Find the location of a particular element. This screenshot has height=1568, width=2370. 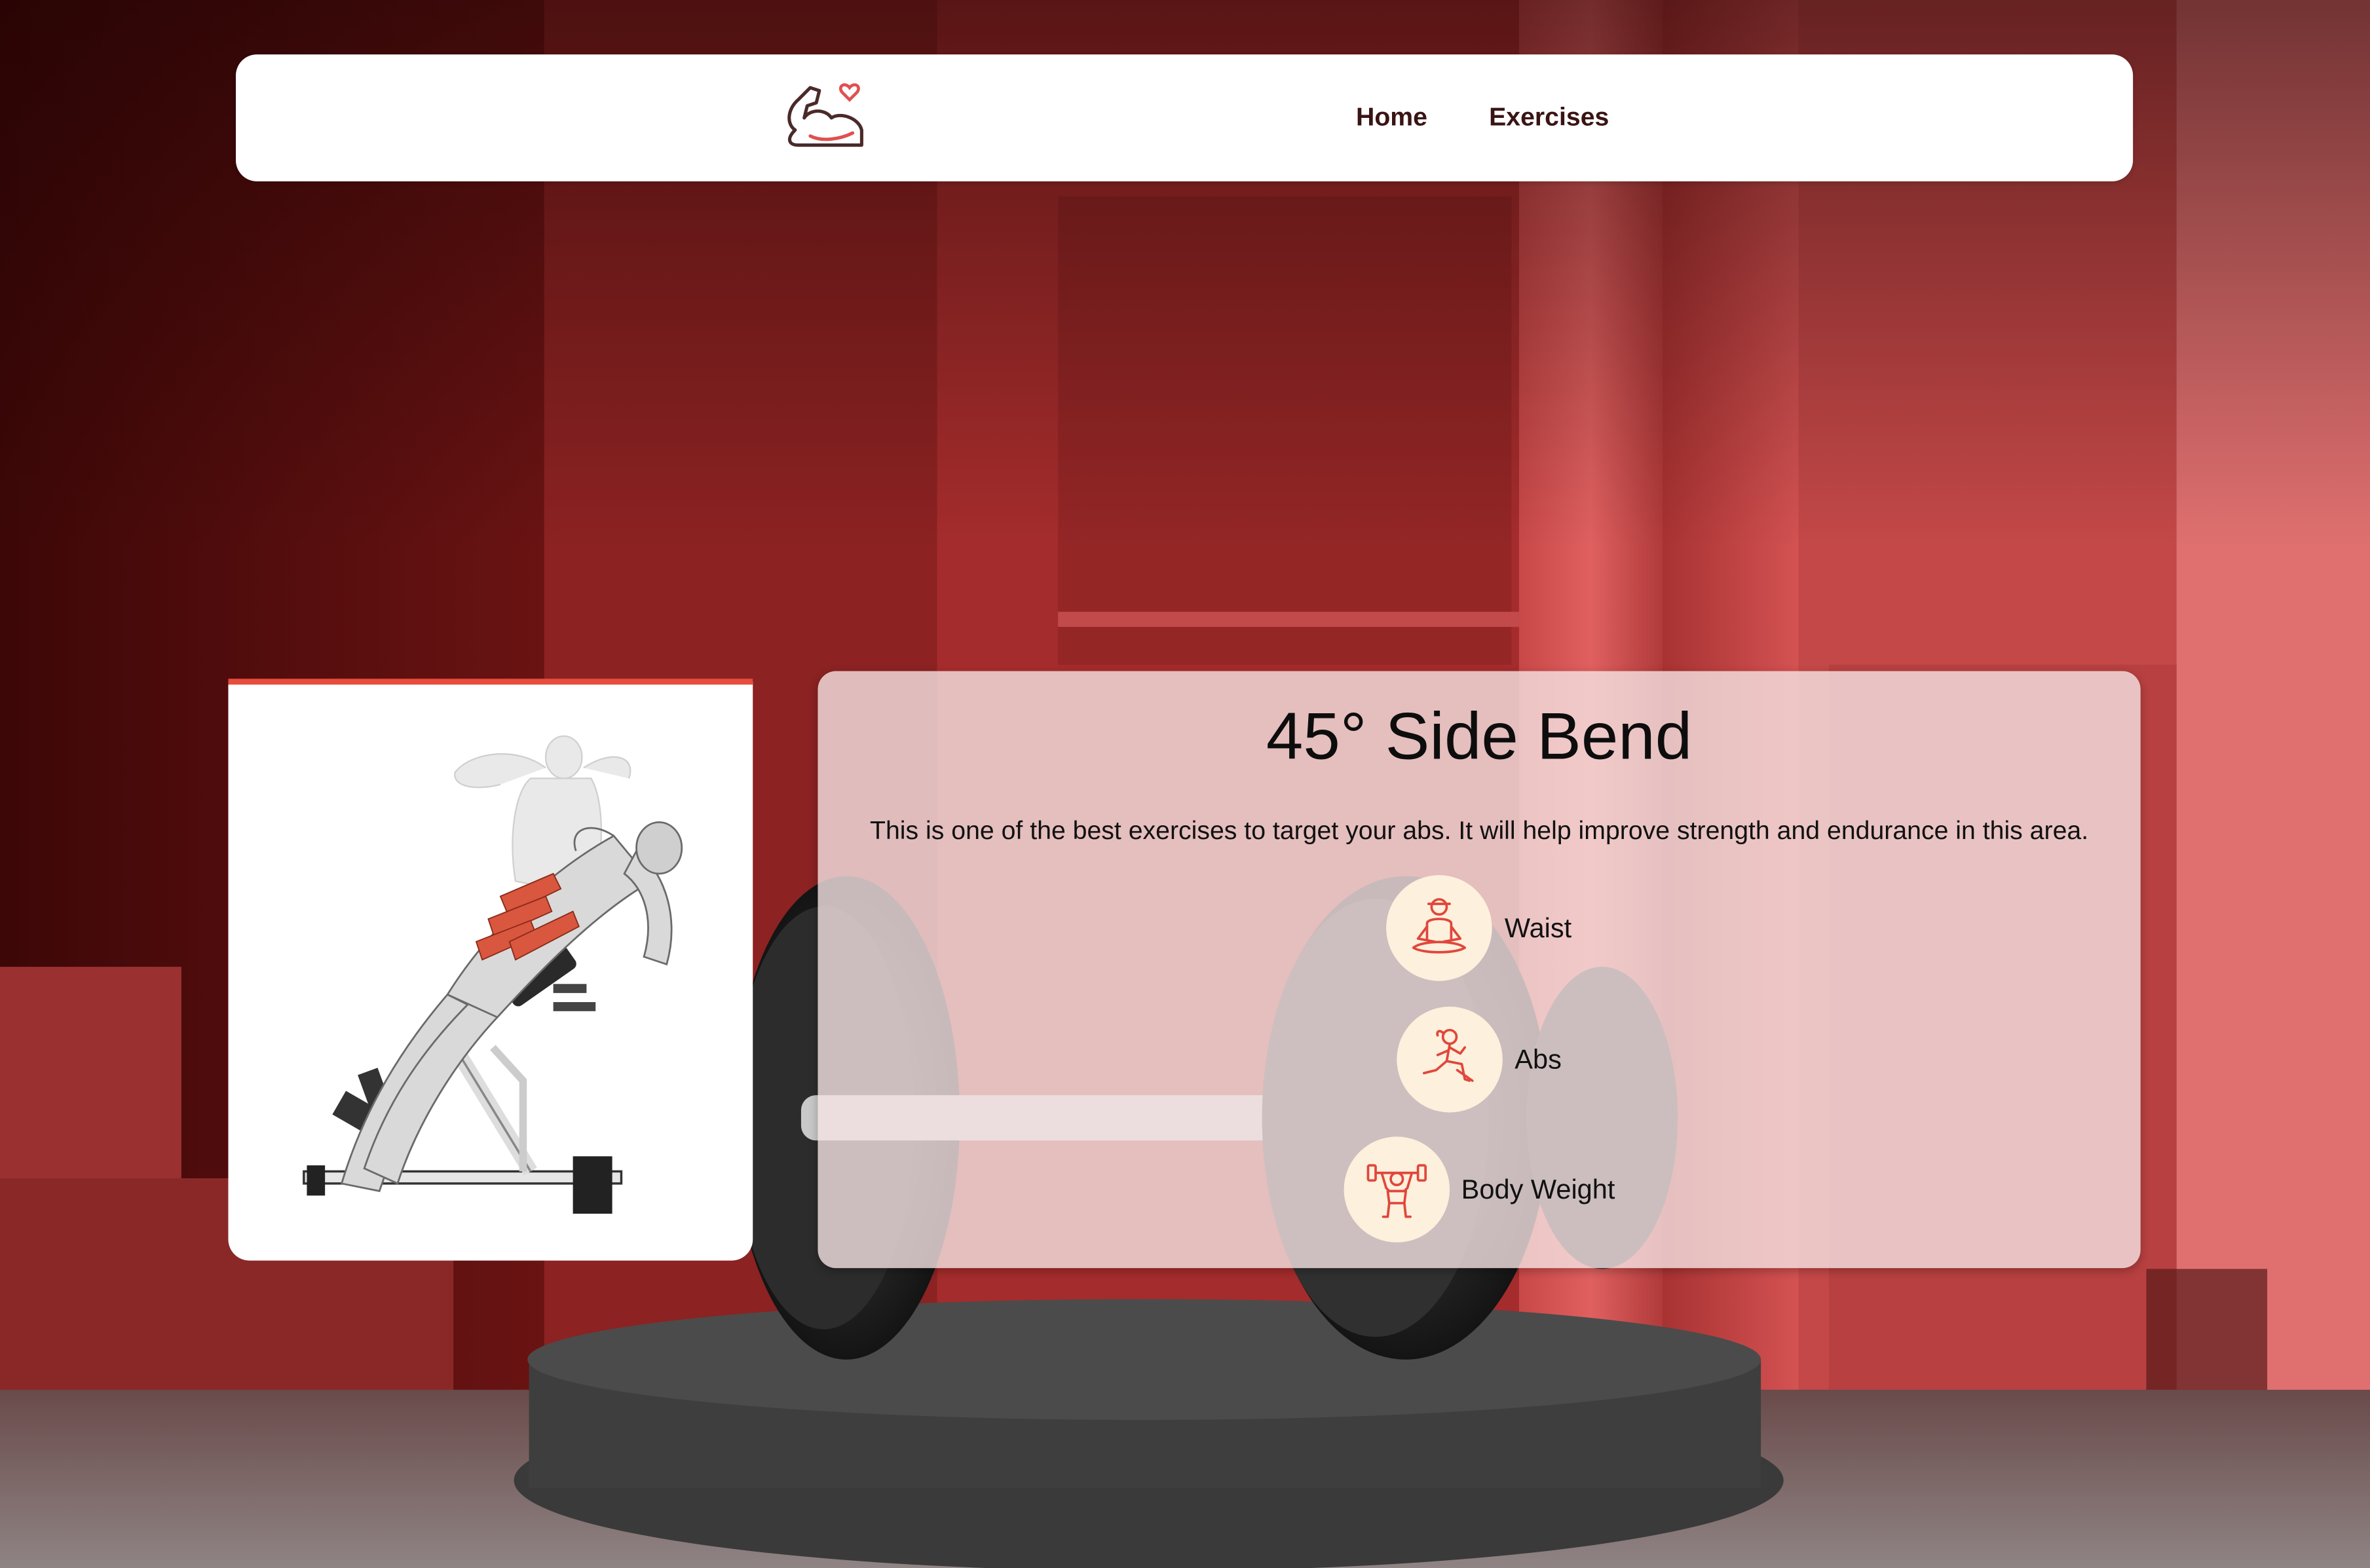

lunge-pose-icon is located at coordinates (1450, 1059).